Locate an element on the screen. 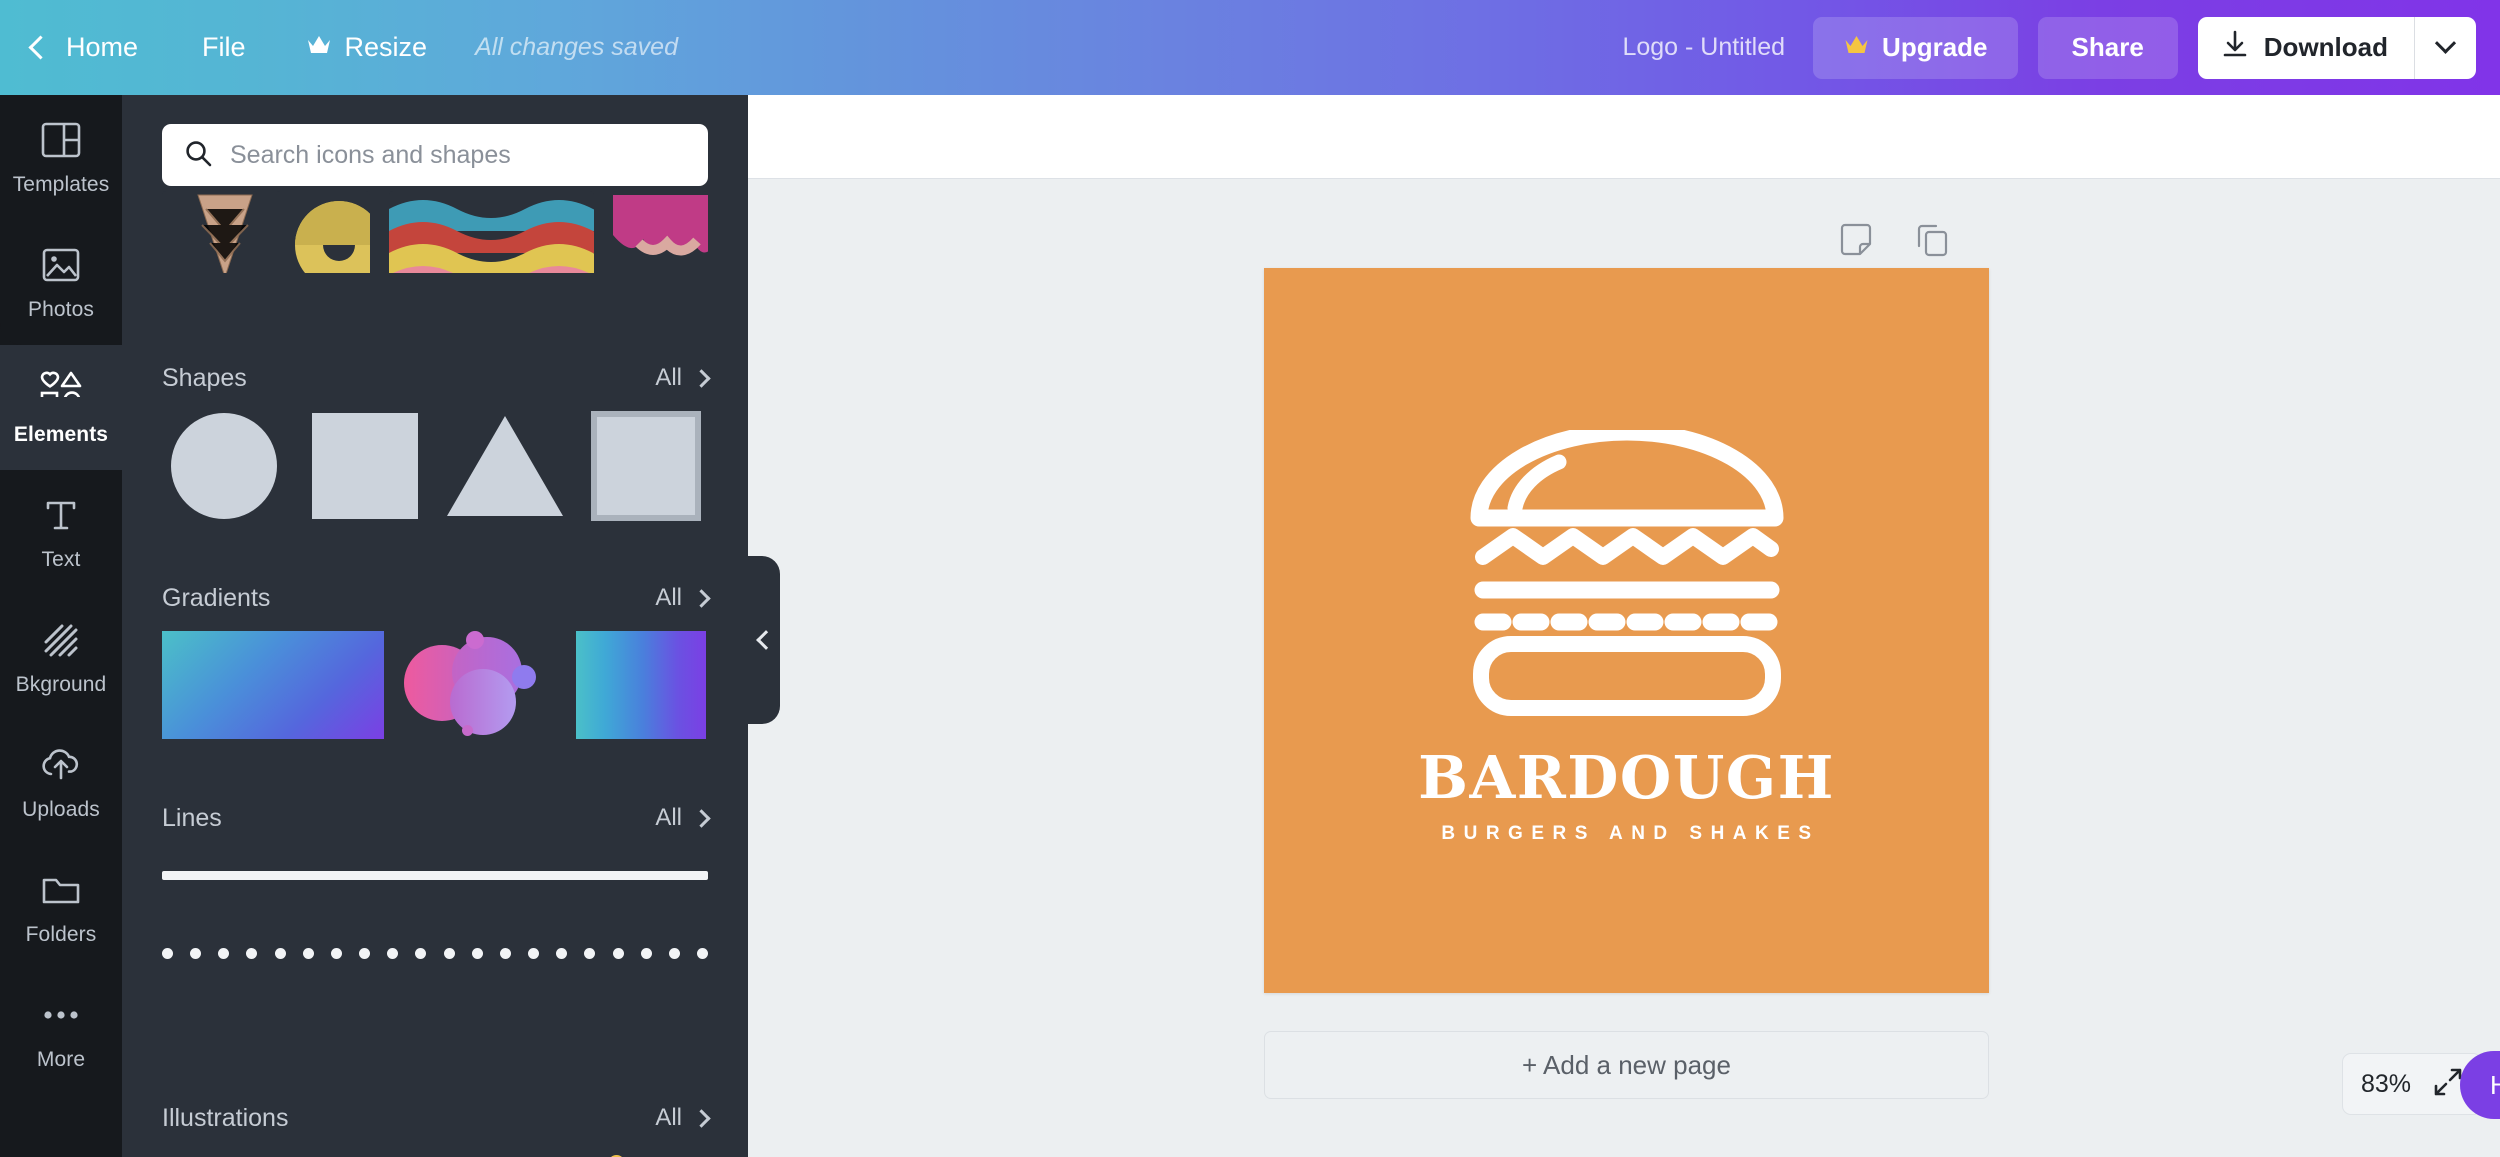 This screenshot has height=1157, width=2500. upgrade-button: Upgrade is located at coordinates (1915, 47).